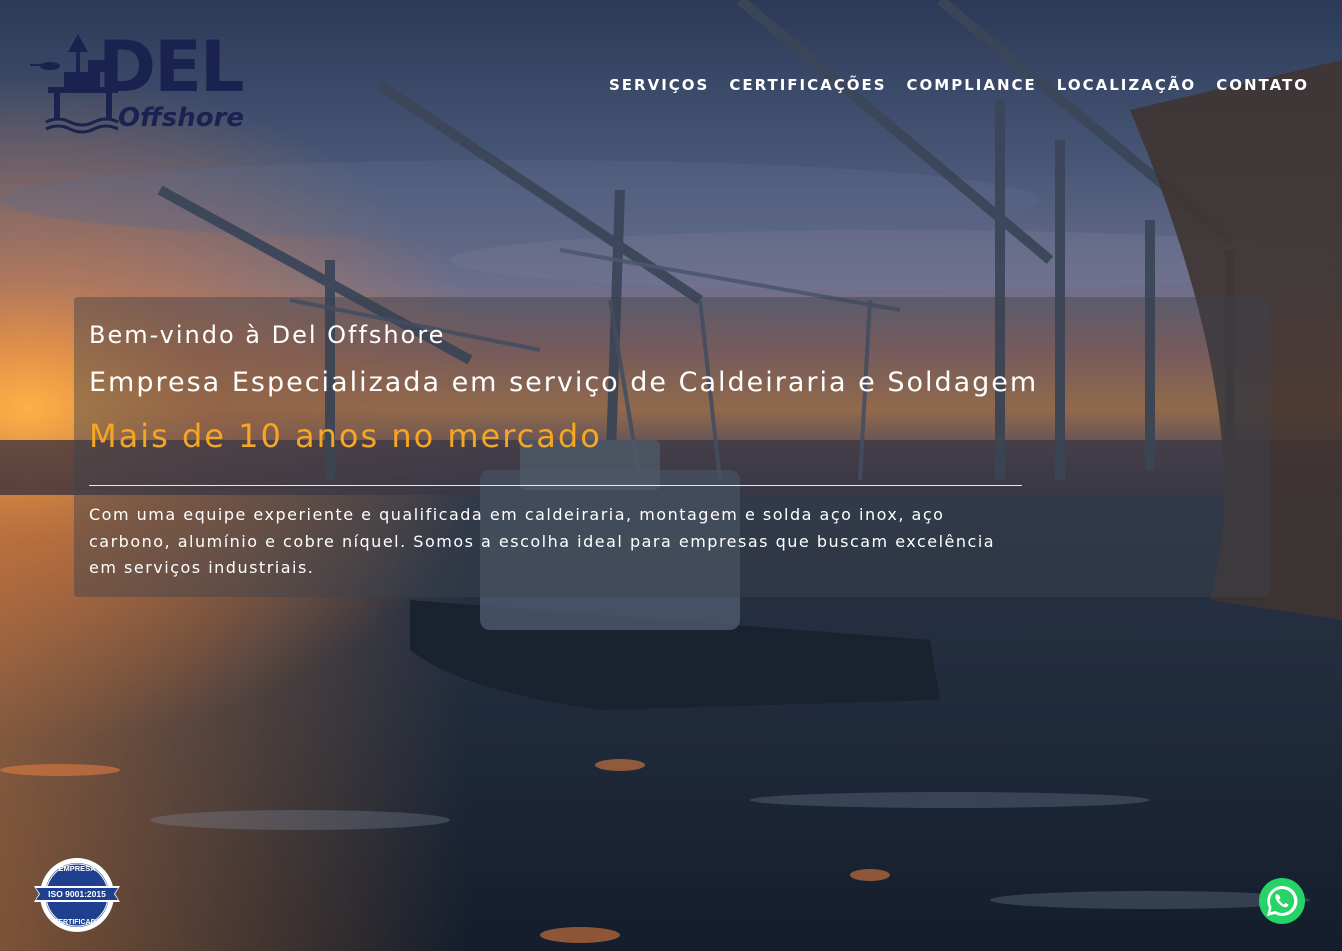 This screenshot has width=1342, height=951. What do you see at coordinates (972, 85) in the screenshot?
I see `nav-compliance: COMPLIANCE` at bounding box center [972, 85].